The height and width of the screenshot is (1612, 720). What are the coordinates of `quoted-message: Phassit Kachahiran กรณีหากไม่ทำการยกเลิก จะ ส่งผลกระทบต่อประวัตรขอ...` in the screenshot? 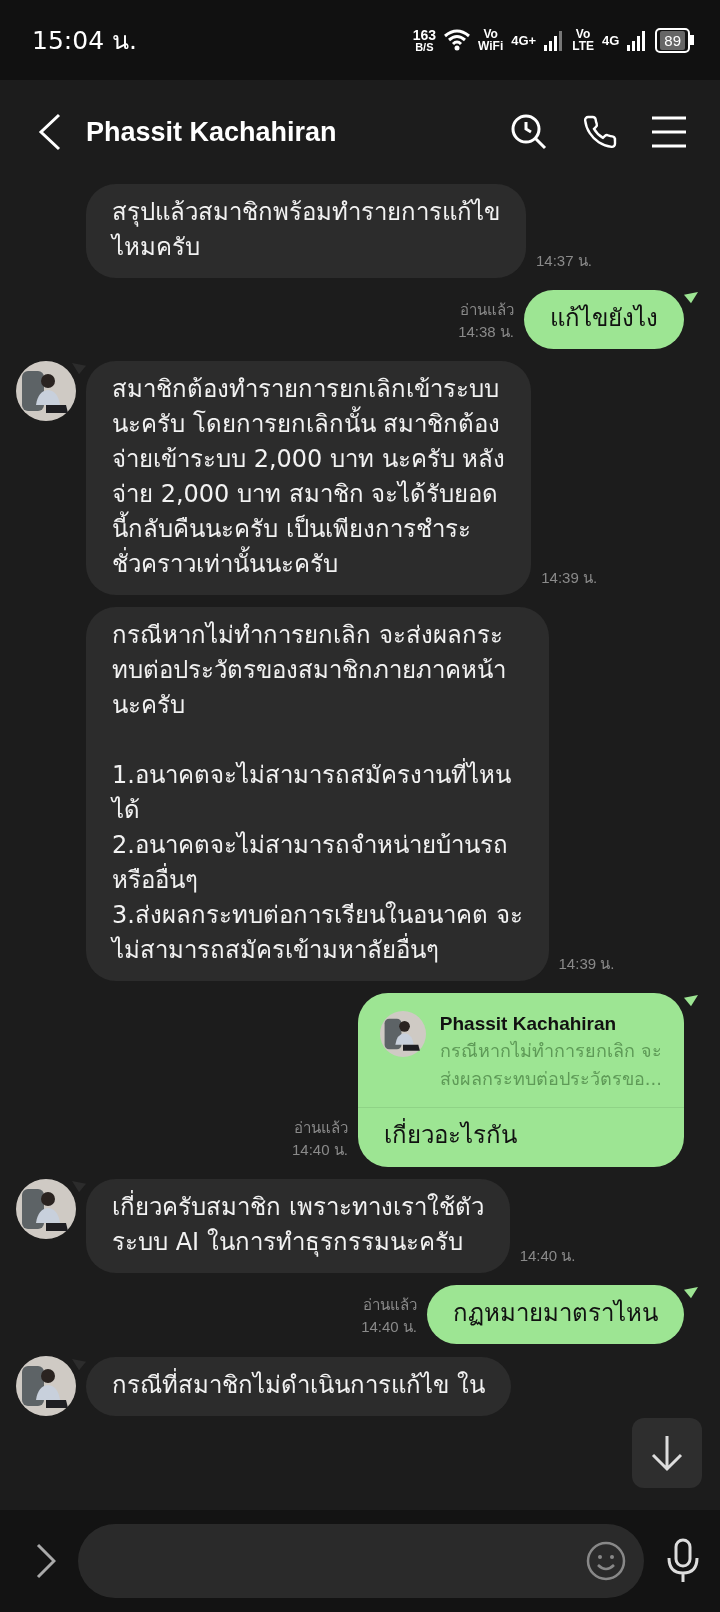 It's located at (520, 1050).